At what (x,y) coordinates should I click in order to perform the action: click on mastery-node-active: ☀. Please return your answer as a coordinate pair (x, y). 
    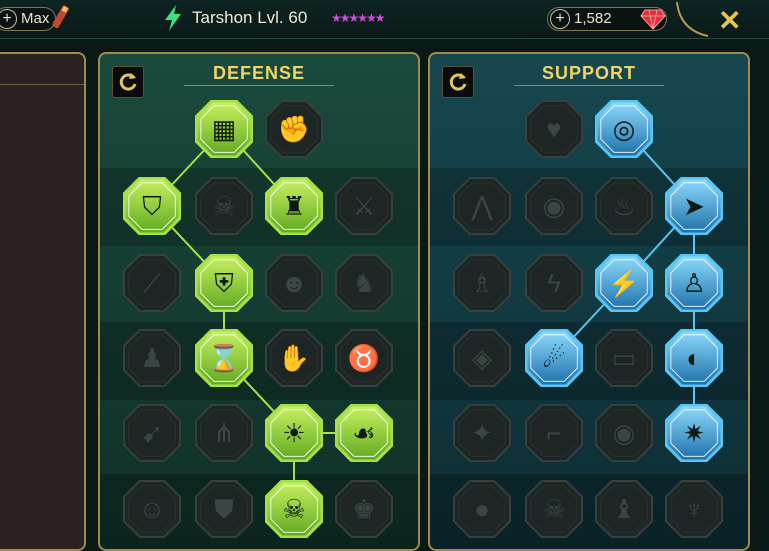
    Looking at the image, I should click on (294, 433).